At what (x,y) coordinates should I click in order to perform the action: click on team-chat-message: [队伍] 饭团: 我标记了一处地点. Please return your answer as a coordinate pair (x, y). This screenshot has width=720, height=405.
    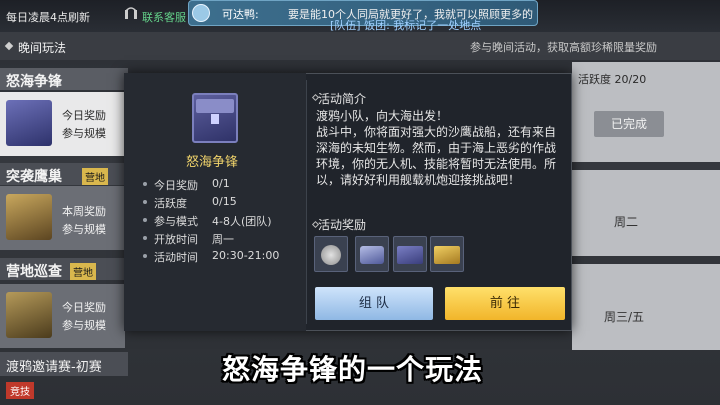
    Looking at the image, I should click on (406, 25).